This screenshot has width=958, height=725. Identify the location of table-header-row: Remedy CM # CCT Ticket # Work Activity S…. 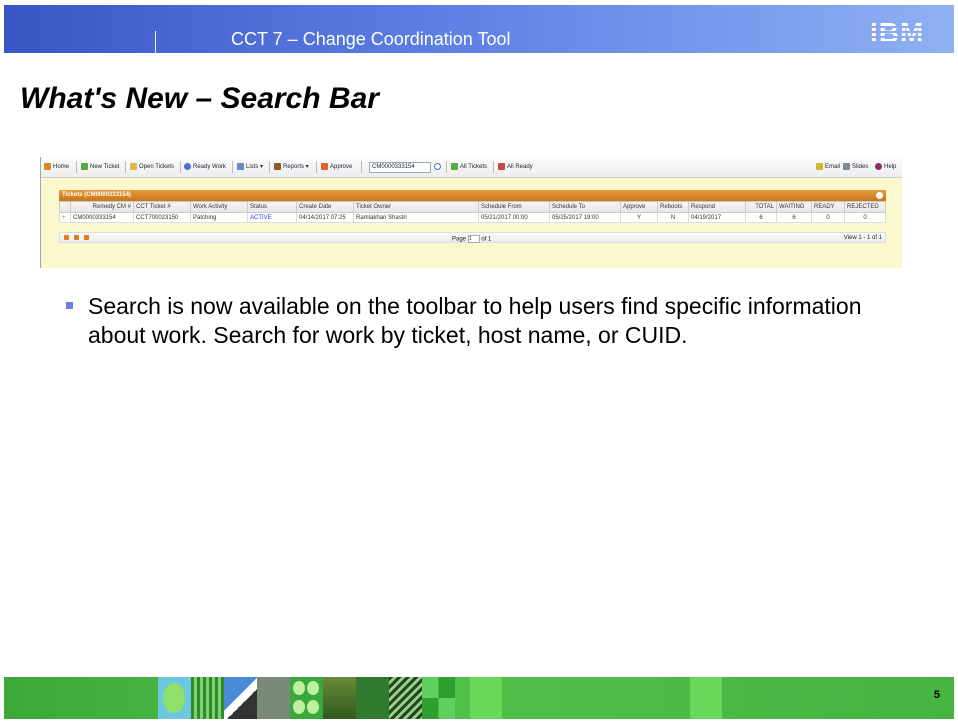
(472, 207).